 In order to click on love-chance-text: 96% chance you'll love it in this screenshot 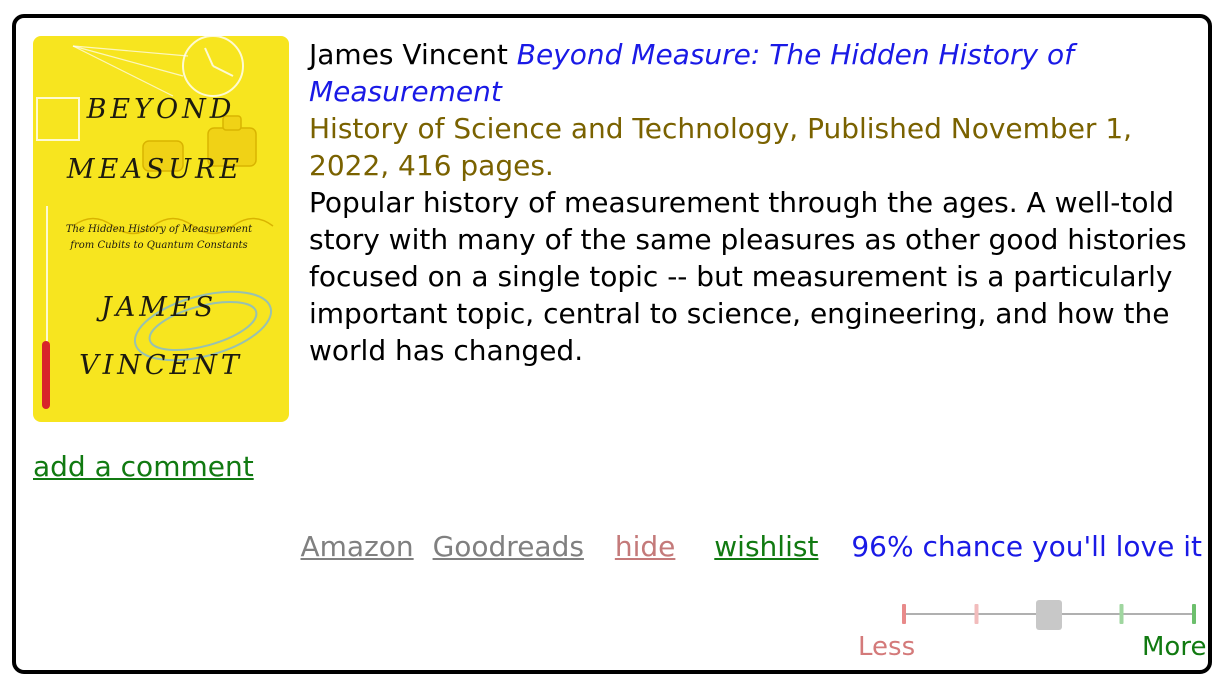, I will do `click(1026, 546)`.